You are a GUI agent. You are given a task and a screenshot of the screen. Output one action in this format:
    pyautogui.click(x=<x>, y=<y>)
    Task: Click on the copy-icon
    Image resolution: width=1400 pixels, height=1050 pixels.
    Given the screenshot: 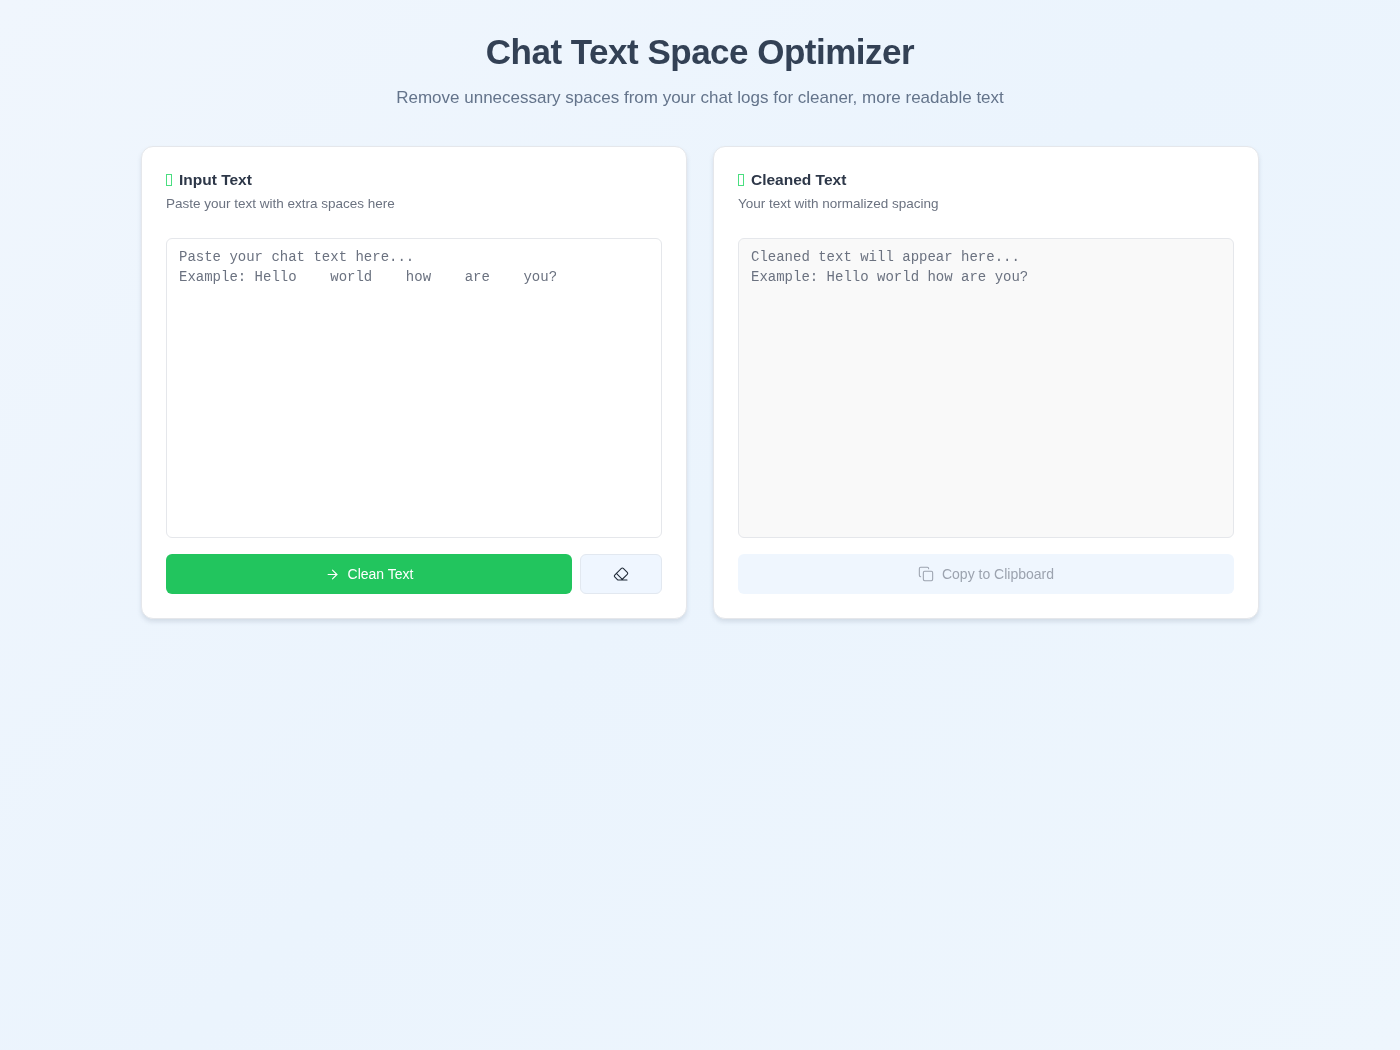 What is the action you would take?
    pyautogui.click(x=925, y=574)
    